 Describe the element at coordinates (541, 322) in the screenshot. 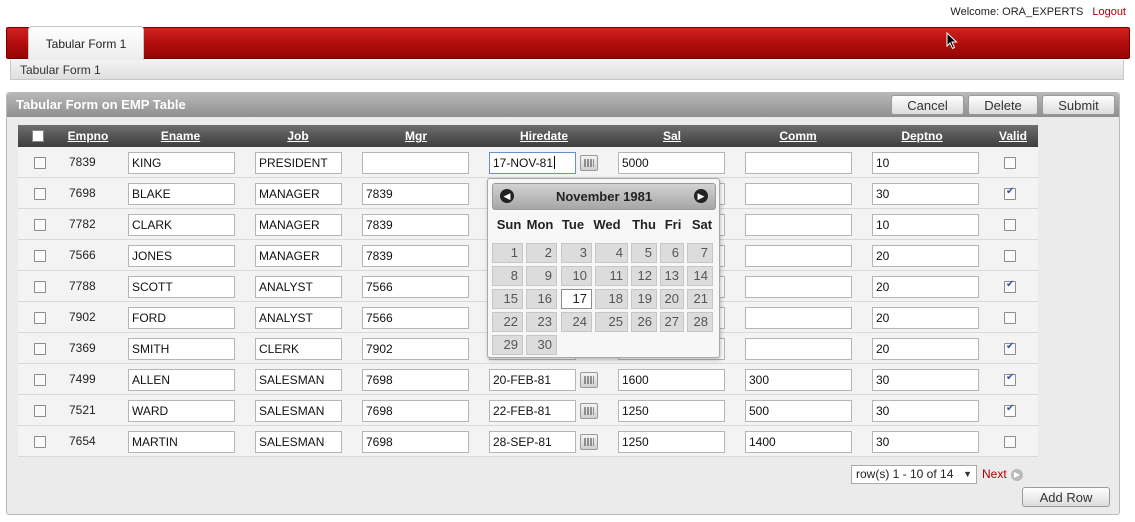

I see `calendar-day: 23` at that location.